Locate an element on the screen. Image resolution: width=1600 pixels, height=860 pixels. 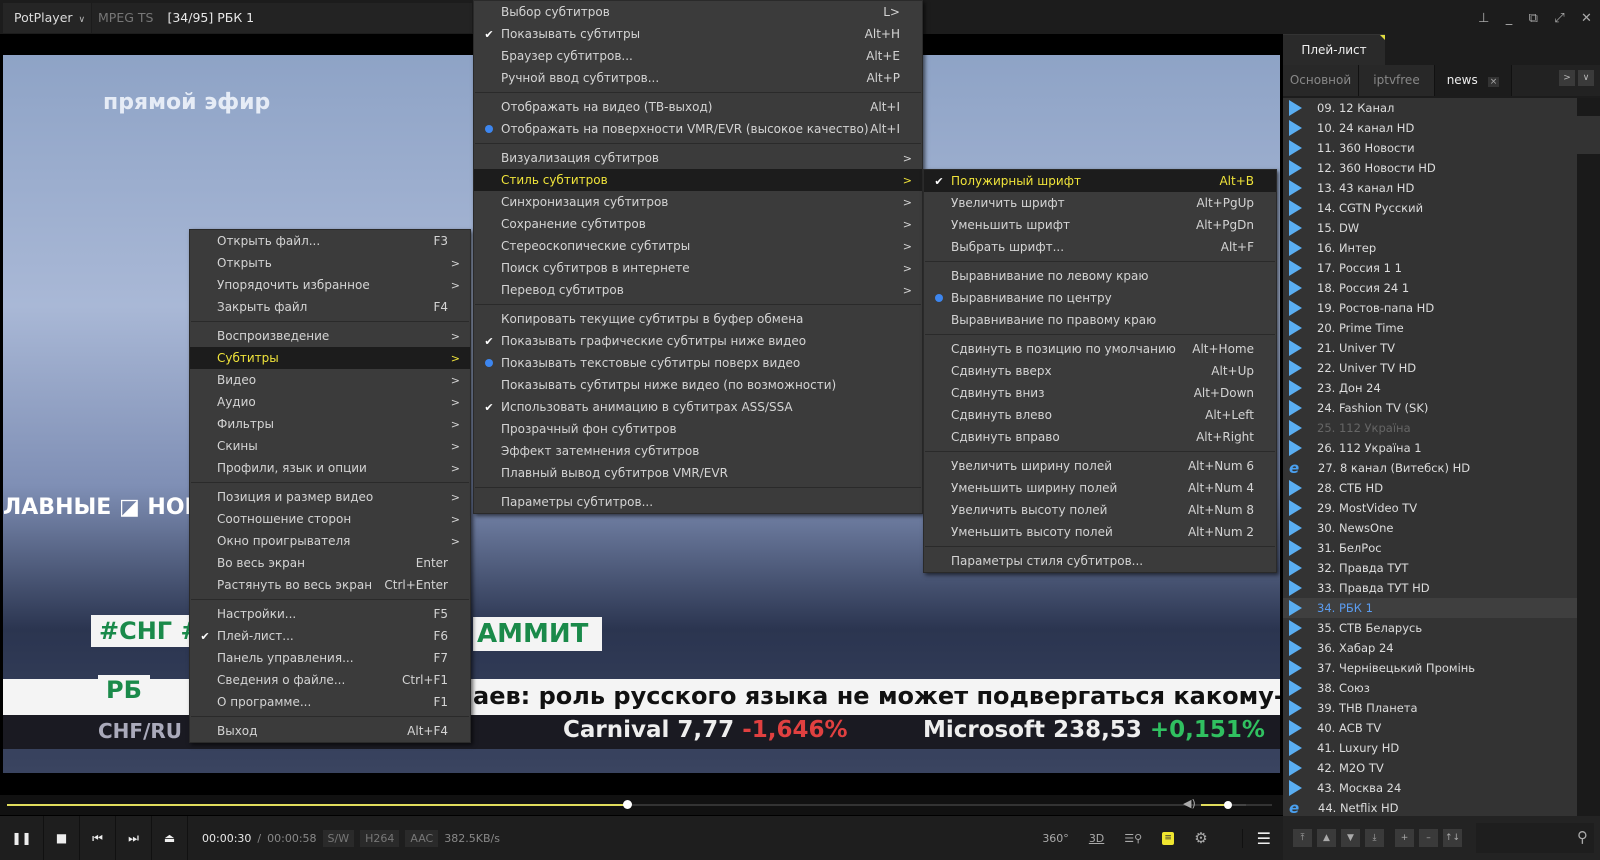
menu-item: Прозрачный фон субтитров is located at coordinates (698, 429).